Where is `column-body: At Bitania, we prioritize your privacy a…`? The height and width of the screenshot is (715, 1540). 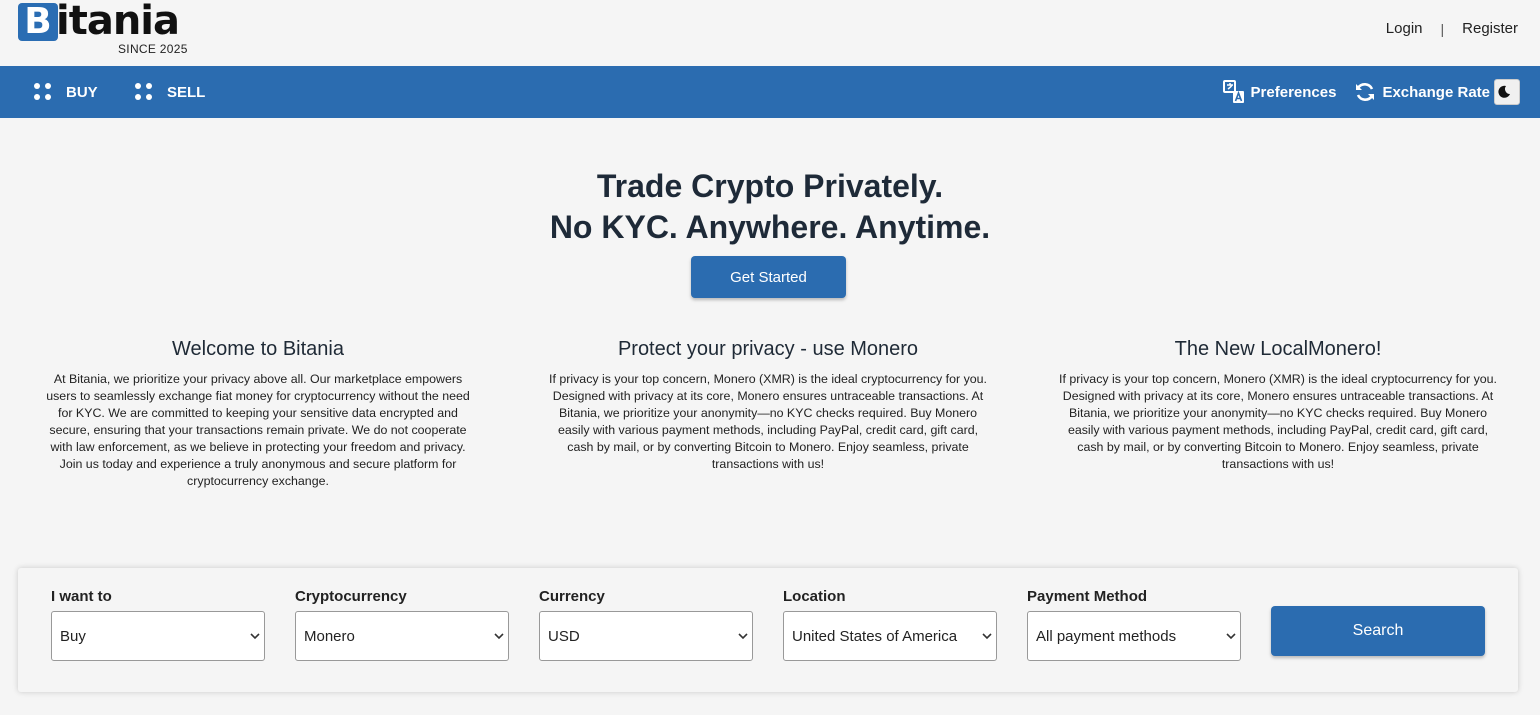 column-body: At Bitania, we prioritize your privacy a… is located at coordinates (258, 430).